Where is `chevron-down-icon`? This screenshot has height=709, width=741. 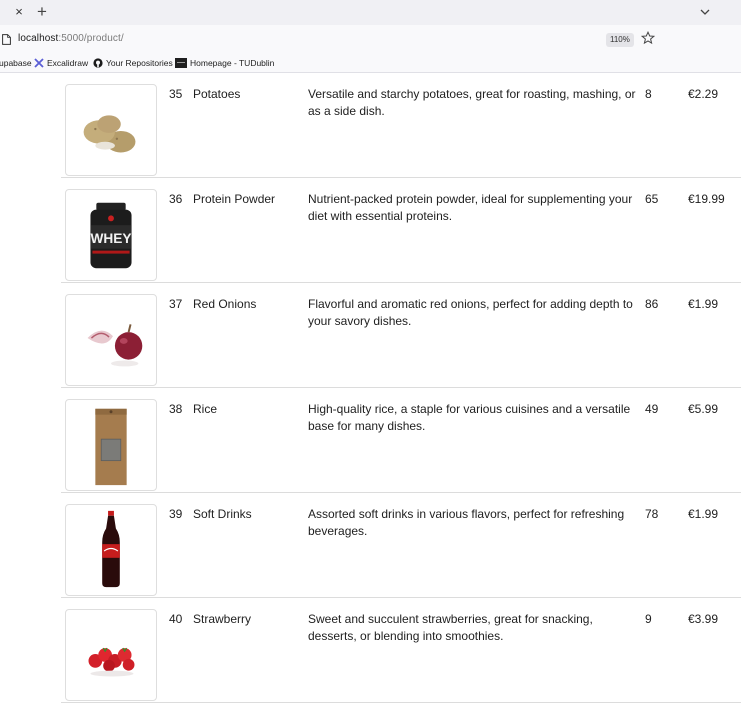
chevron-down-icon is located at coordinates (705, 12).